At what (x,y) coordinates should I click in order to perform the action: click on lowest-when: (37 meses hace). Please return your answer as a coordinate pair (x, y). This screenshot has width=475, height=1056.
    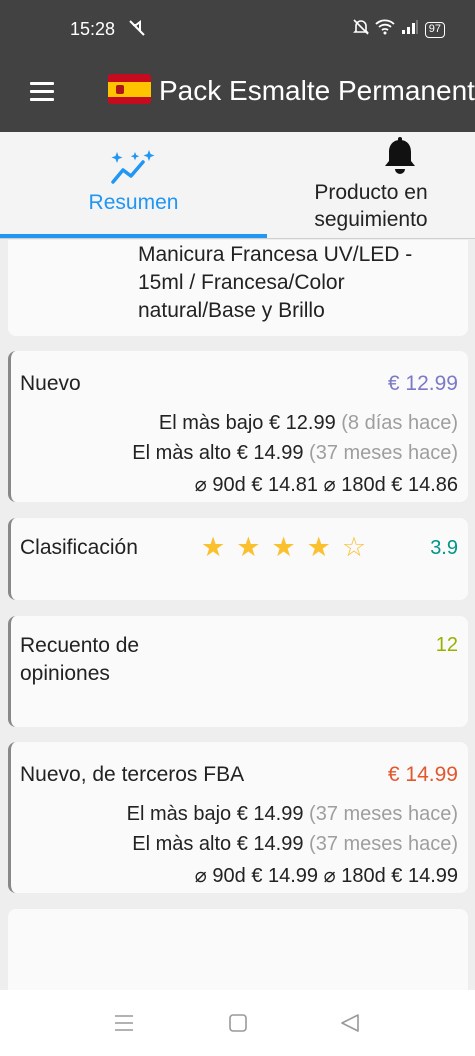
    Looking at the image, I should click on (383, 814).